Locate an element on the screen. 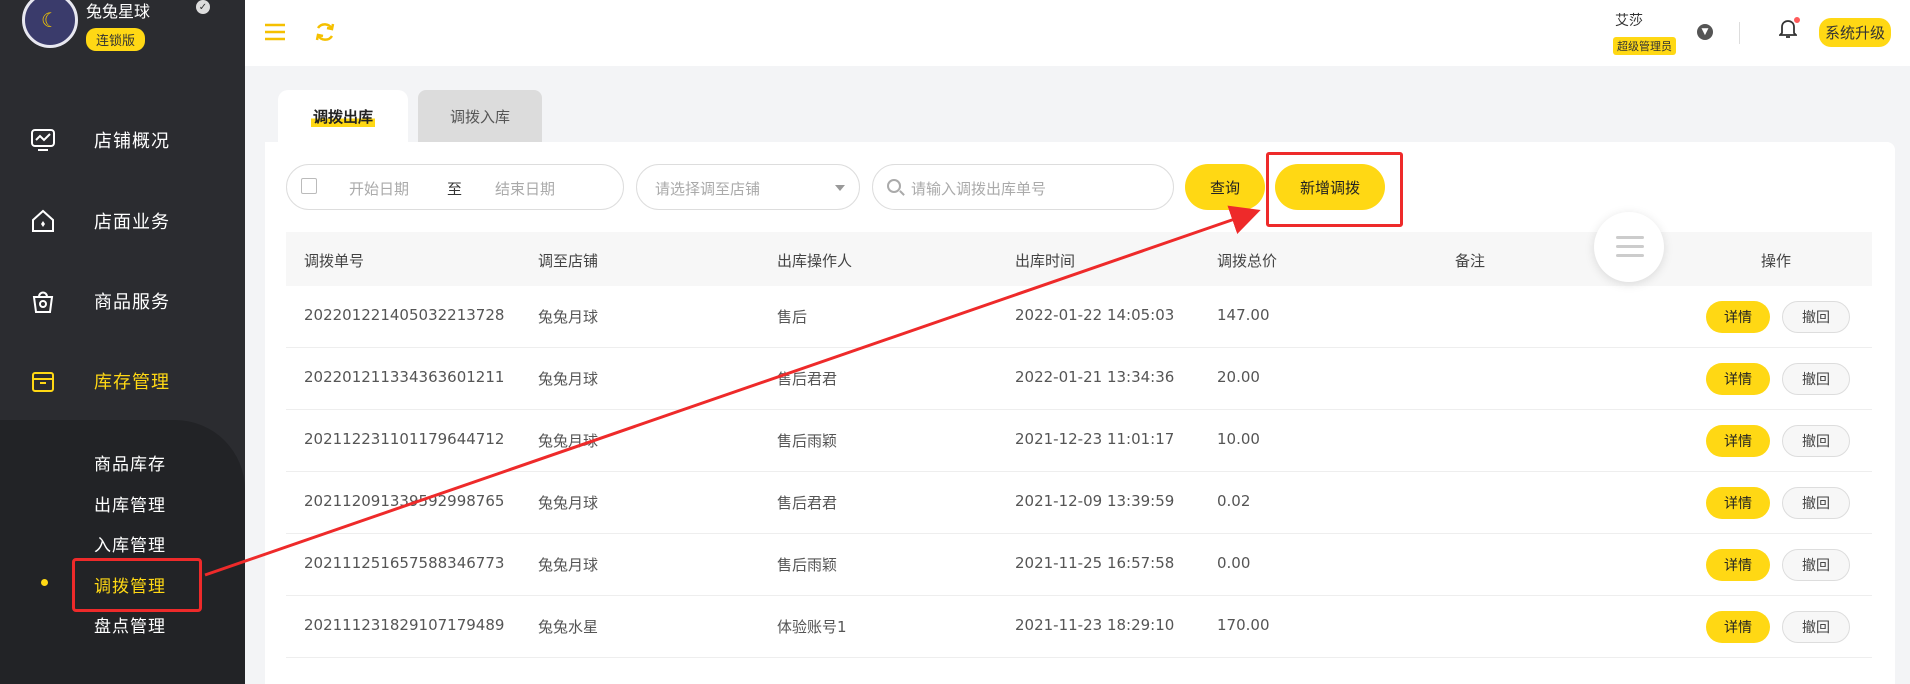 Image resolution: width=1910 pixels, height=684 pixels. active-dot is located at coordinates (44, 582).